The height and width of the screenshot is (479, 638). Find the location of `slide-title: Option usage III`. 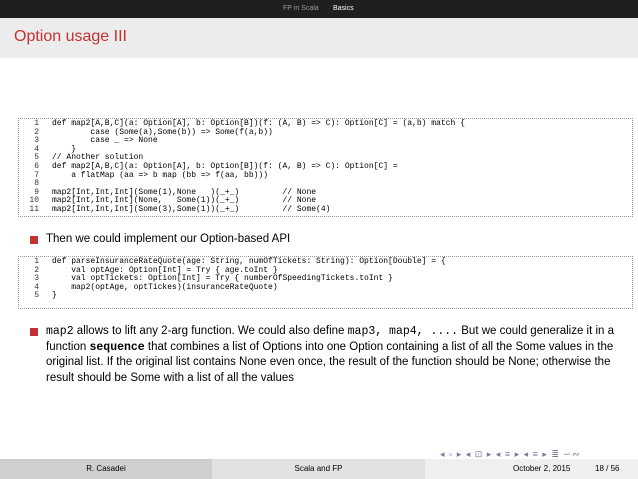

slide-title: Option usage III is located at coordinates (70, 36).